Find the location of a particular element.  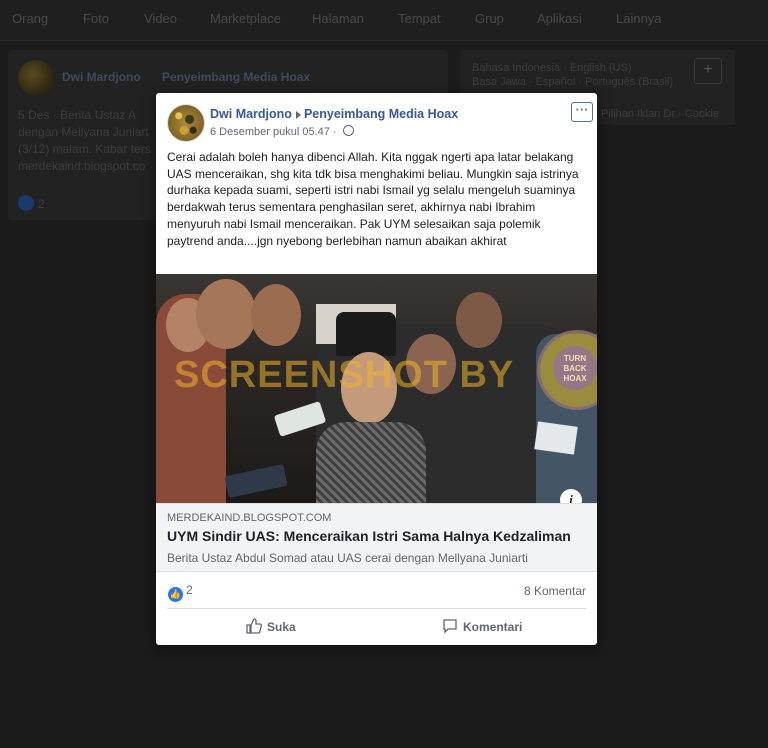

post-timestamp: 6 Desember pukul 05.47 · is located at coordinates (273, 132).